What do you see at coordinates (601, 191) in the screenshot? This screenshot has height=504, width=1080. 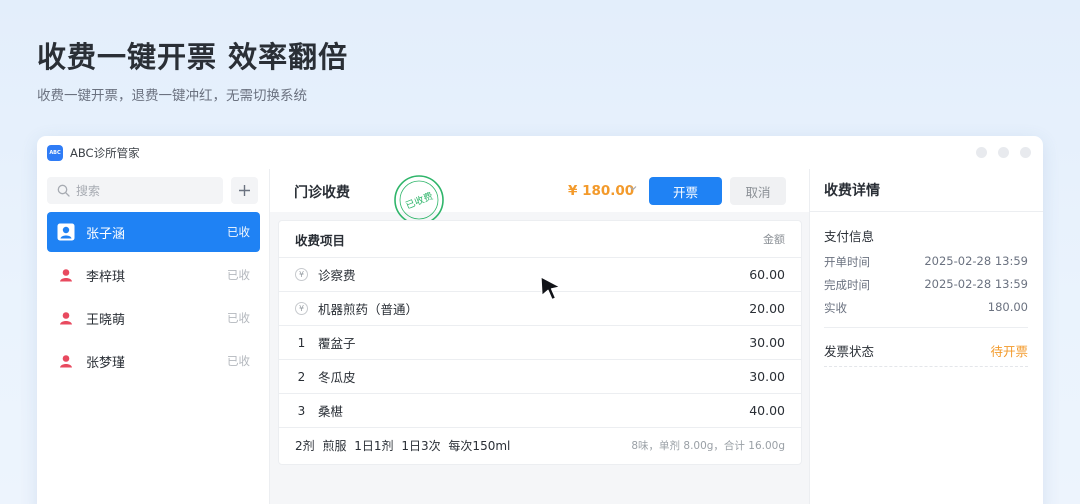 I see `total-amount: ¥ 180.00` at bounding box center [601, 191].